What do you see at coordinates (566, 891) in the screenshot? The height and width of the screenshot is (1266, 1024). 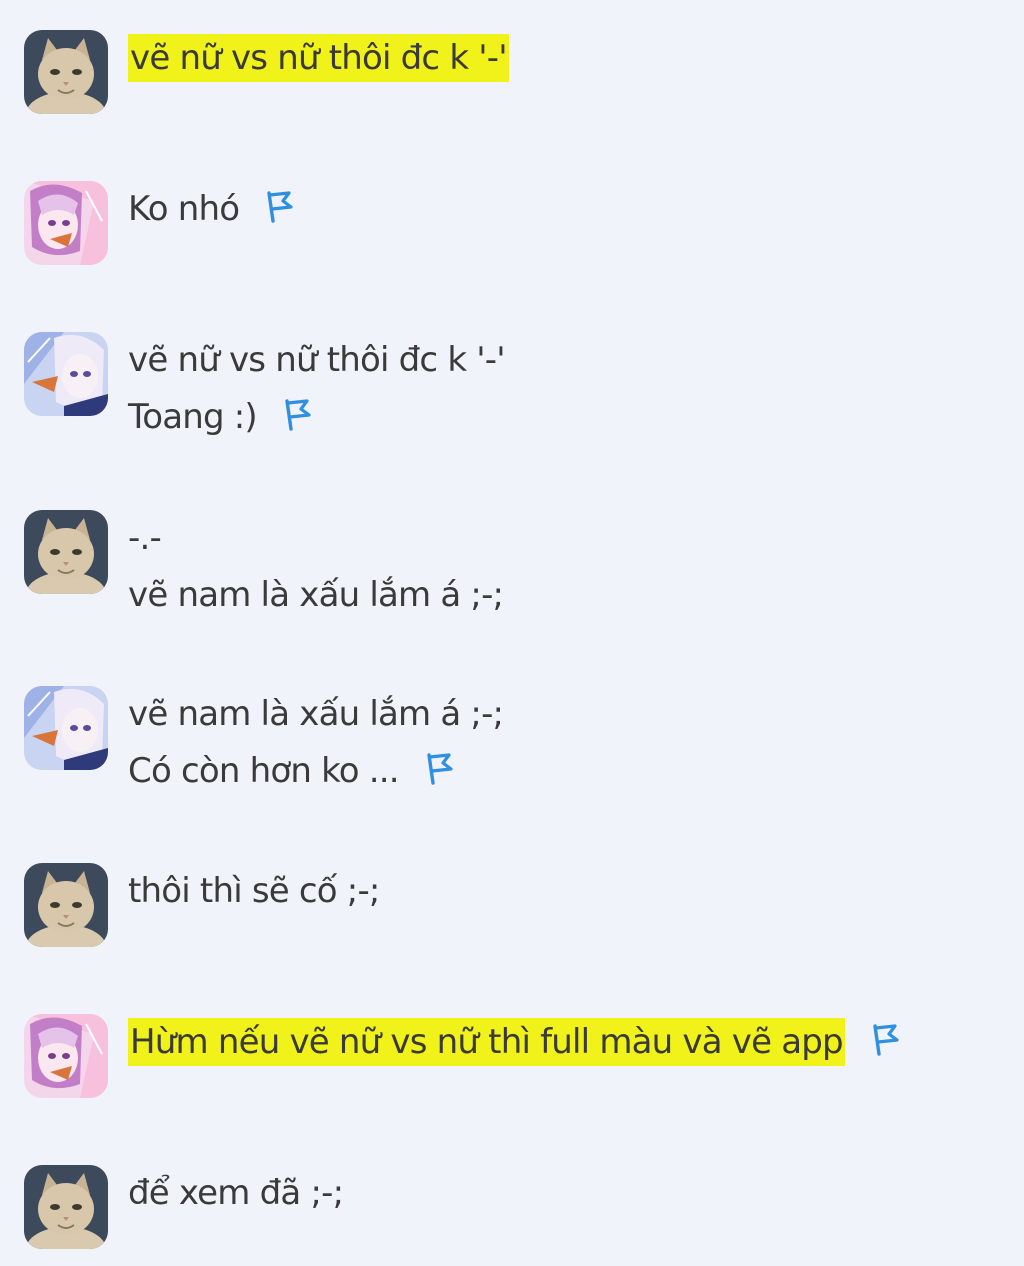 I see `message-line: thôi thì sẽ cố ;-;` at bounding box center [566, 891].